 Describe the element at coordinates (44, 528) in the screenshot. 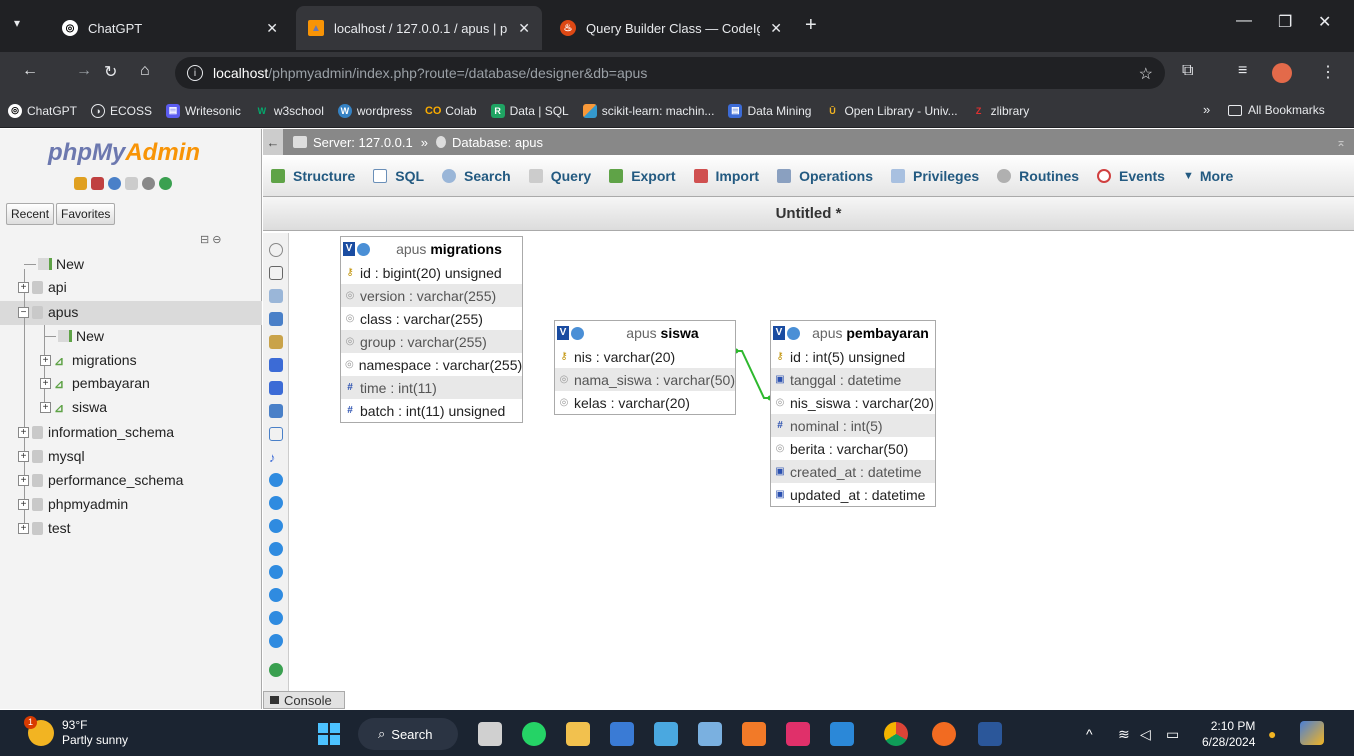

I see `tree-db-test: + test` at that location.